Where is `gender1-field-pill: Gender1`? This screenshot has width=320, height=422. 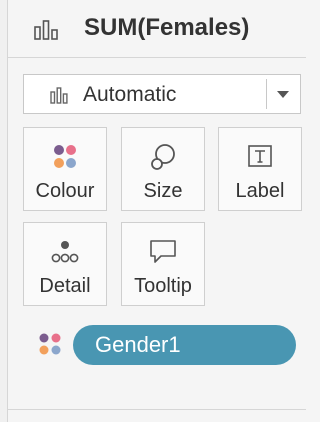 gender1-field-pill: Gender1 is located at coordinates (184, 345).